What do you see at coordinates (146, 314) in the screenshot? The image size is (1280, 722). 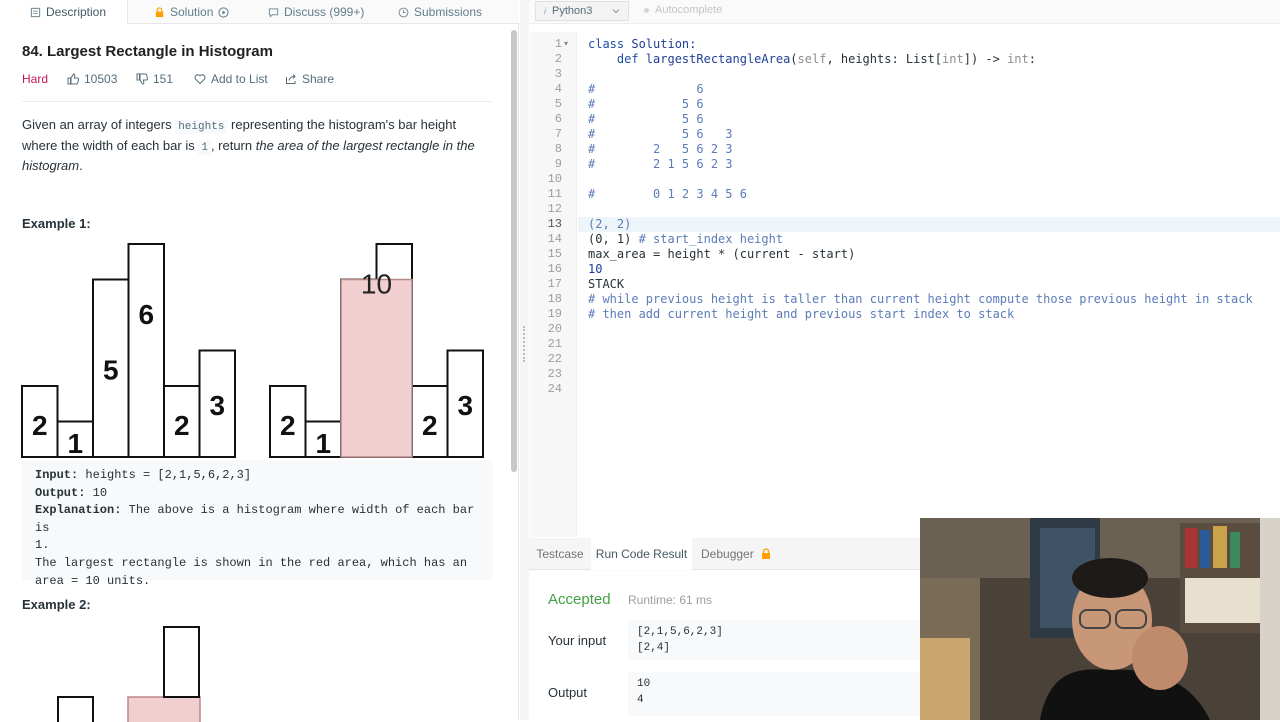 I see `bar-value-label: 6` at bounding box center [146, 314].